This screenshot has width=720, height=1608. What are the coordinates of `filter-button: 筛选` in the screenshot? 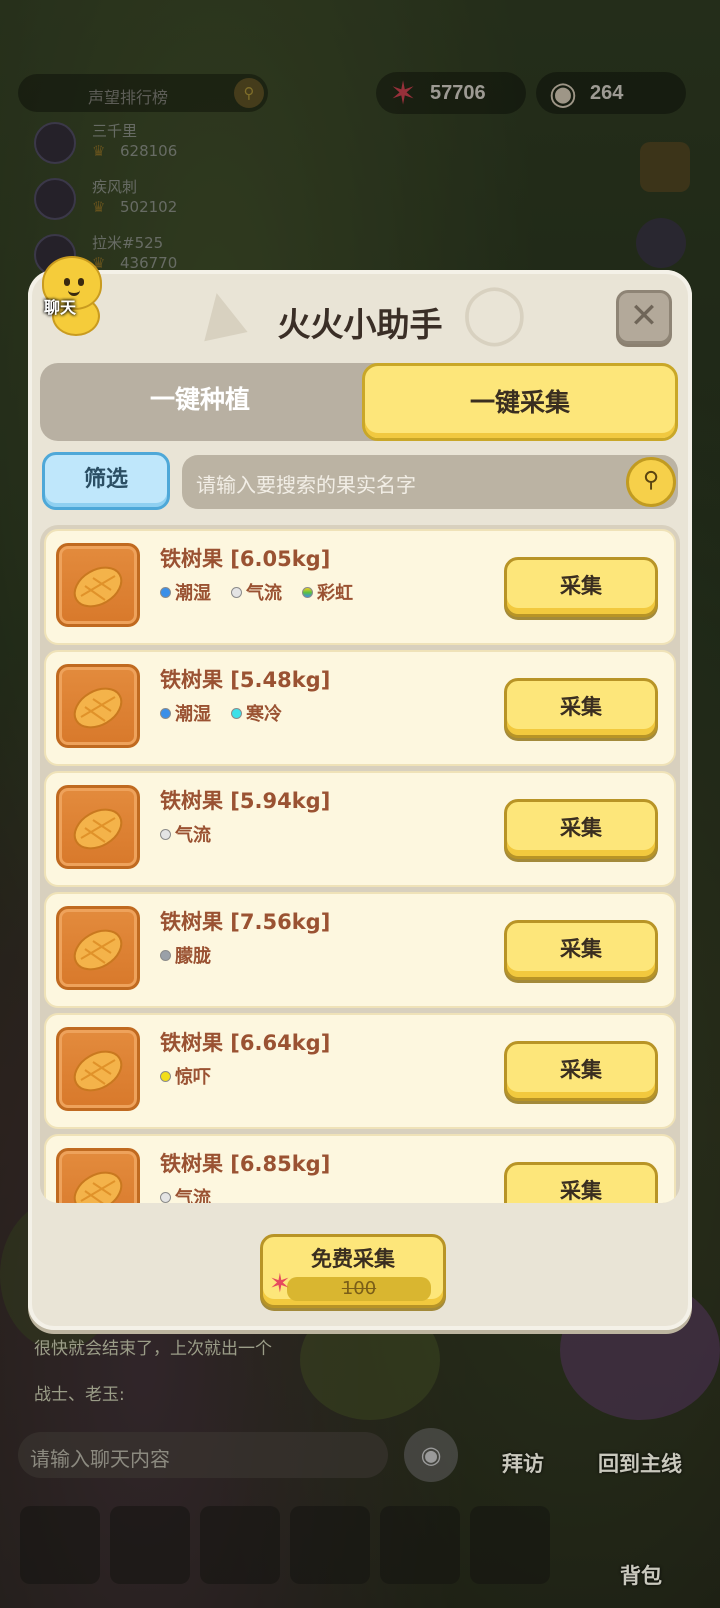 It's located at (106, 481).